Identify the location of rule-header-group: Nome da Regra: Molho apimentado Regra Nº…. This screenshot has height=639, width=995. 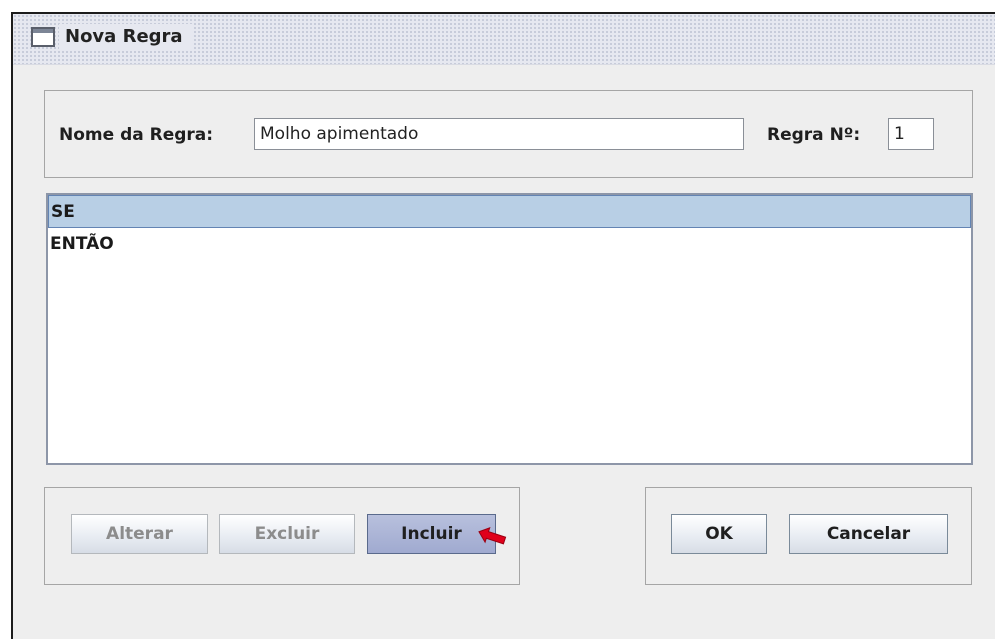
(508, 134).